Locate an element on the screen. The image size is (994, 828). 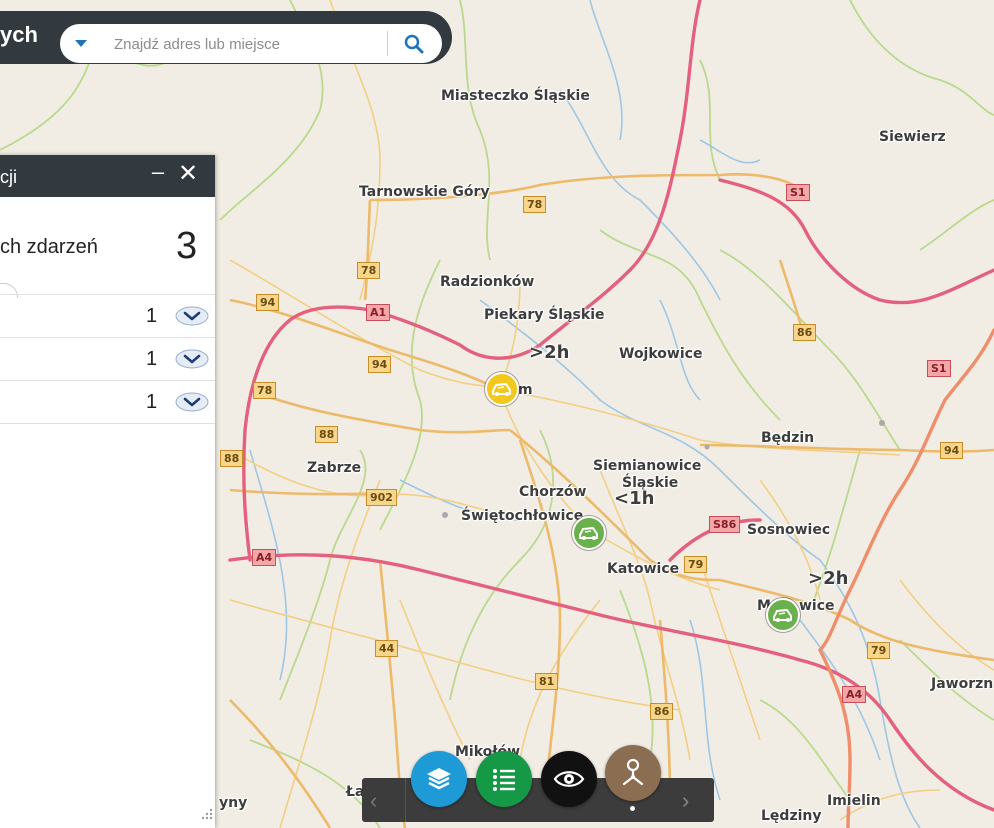
place-label: m is located at coordinates (525, 390).